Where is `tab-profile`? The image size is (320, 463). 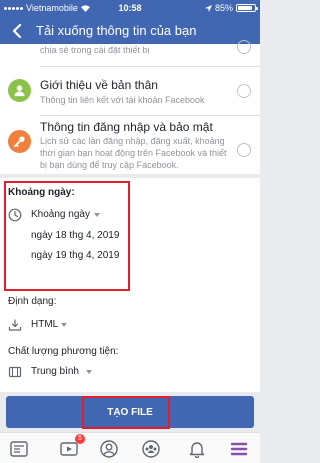 tab-profile is located at coordinates (109, 449).